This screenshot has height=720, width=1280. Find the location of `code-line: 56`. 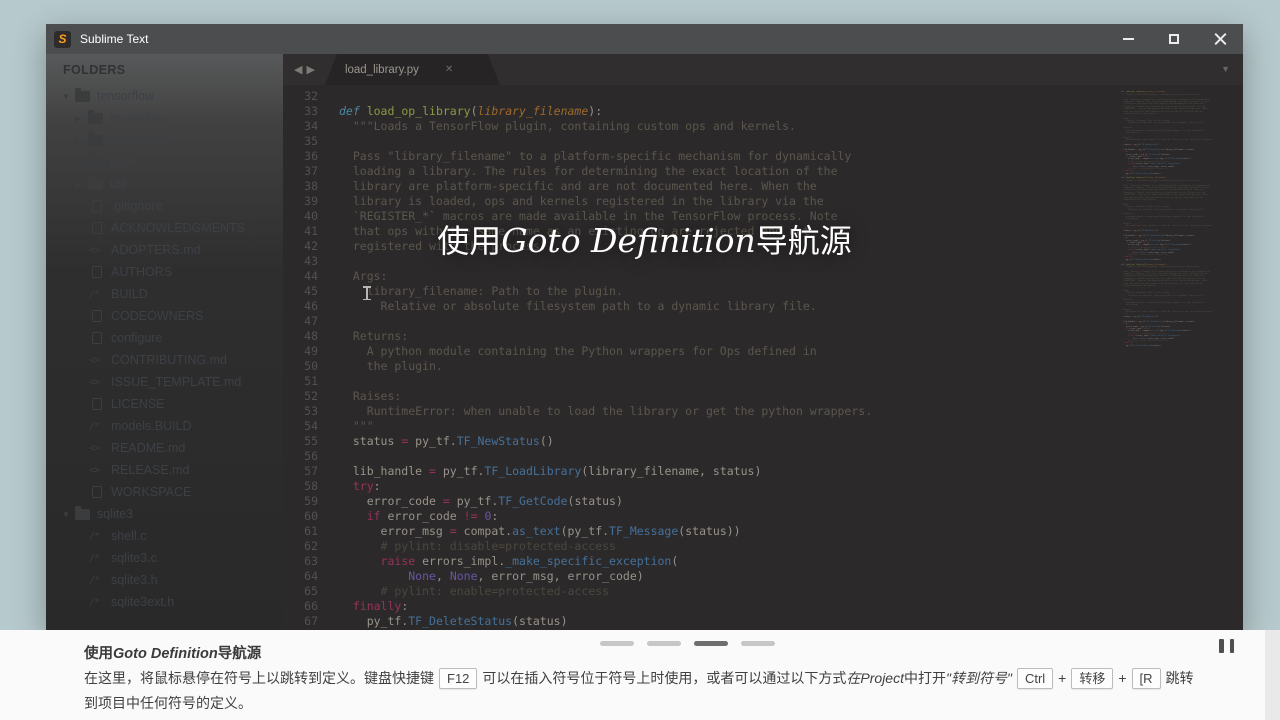

code-line: 56 is located at coordinates (763, 456).